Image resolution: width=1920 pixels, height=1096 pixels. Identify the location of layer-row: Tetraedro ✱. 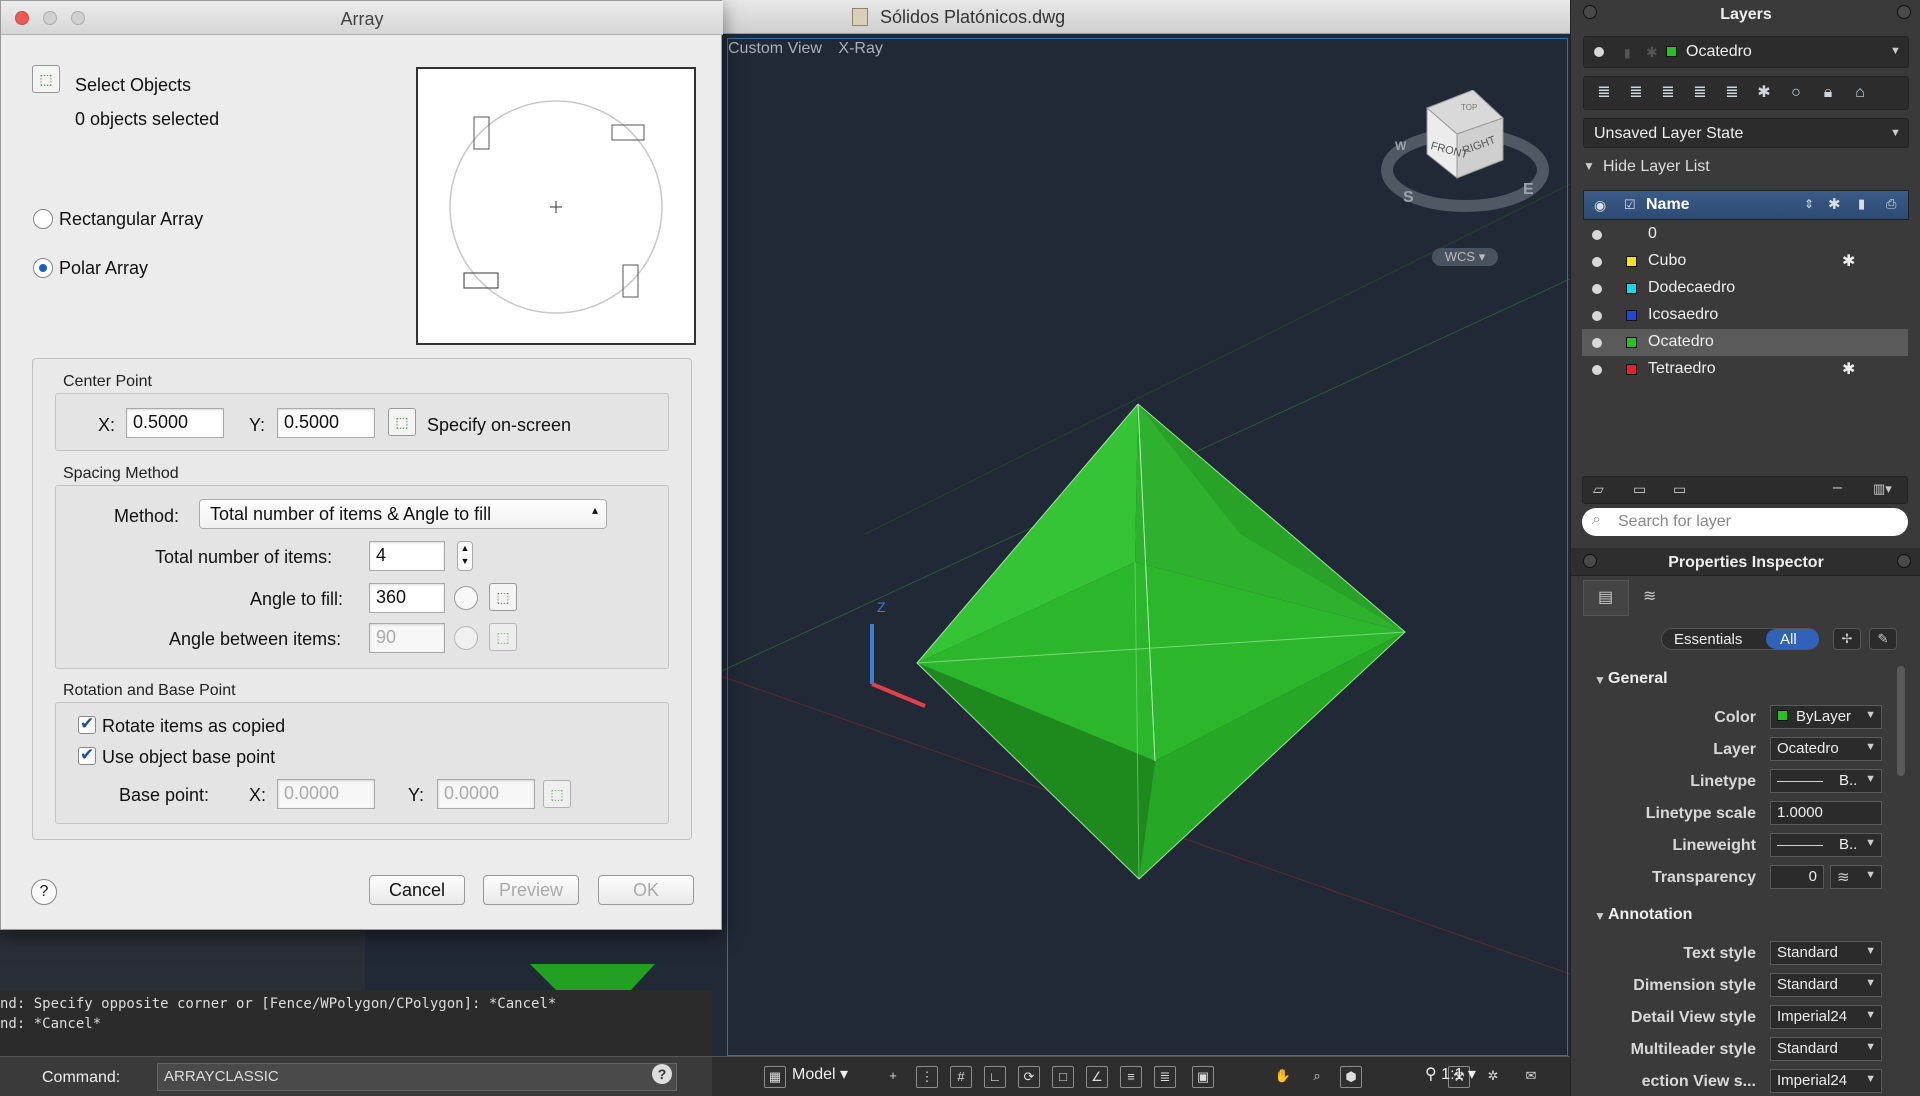
(1745, 369).